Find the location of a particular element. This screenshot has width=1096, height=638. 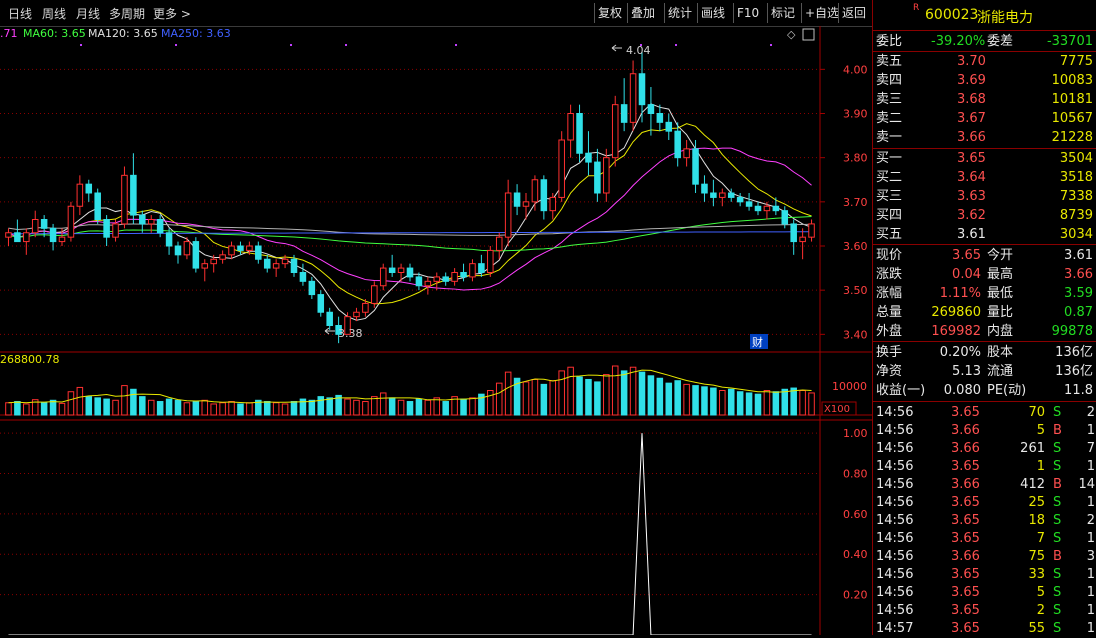

stat-value: 3.59 is located at coordinates (1078, 293).